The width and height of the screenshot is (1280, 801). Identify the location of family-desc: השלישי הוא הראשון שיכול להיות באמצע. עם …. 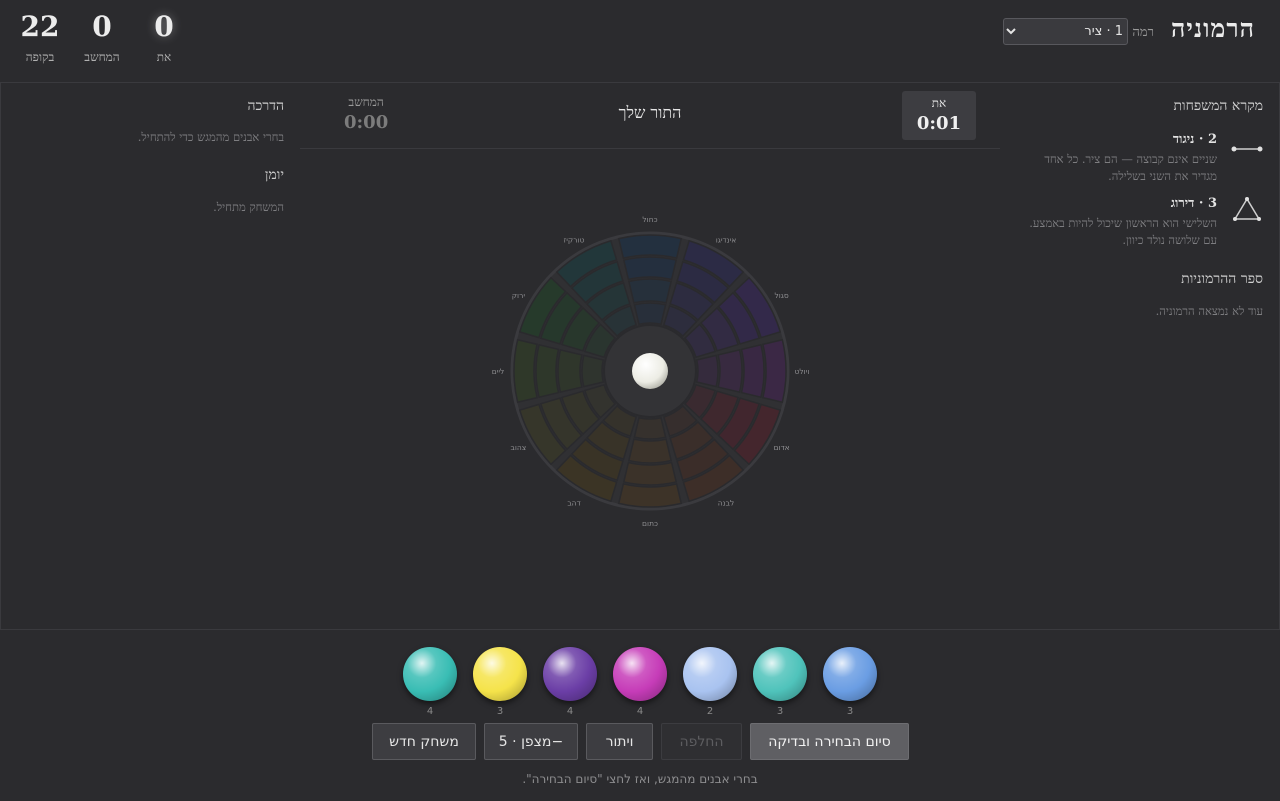
(1123, 231).